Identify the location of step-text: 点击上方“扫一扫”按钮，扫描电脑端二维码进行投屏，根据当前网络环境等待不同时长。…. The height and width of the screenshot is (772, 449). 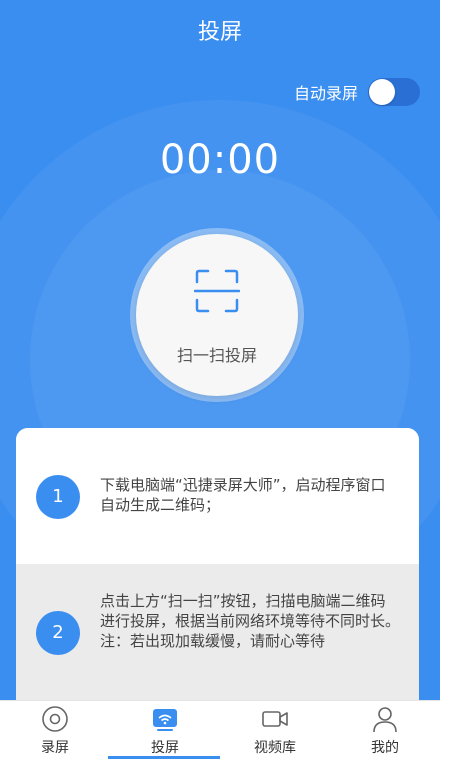
(250, 621).